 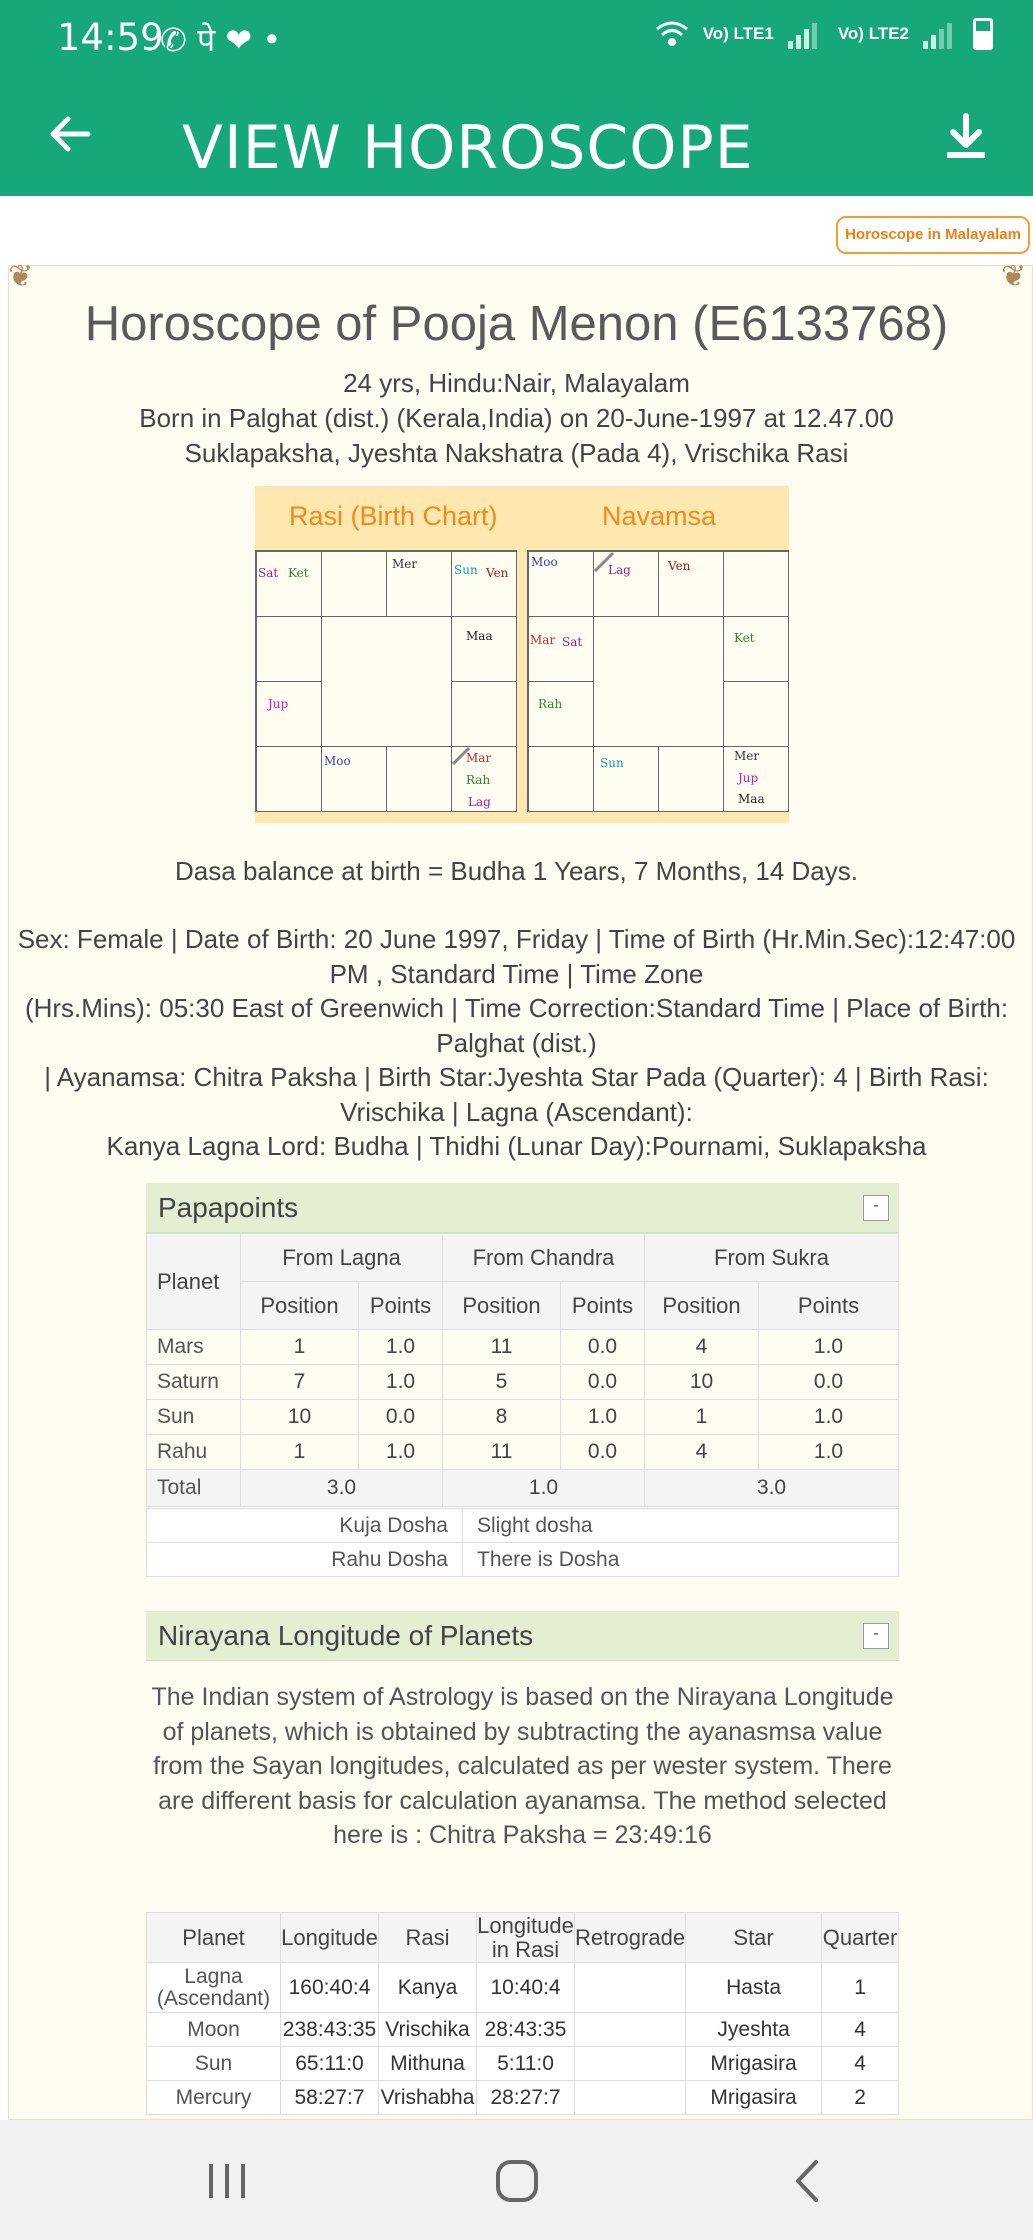 What do you see at coordinates (228, 1207) in the screenshot?
I see `papapoints-title: Papapoints` at bounding box center [228, 1207].